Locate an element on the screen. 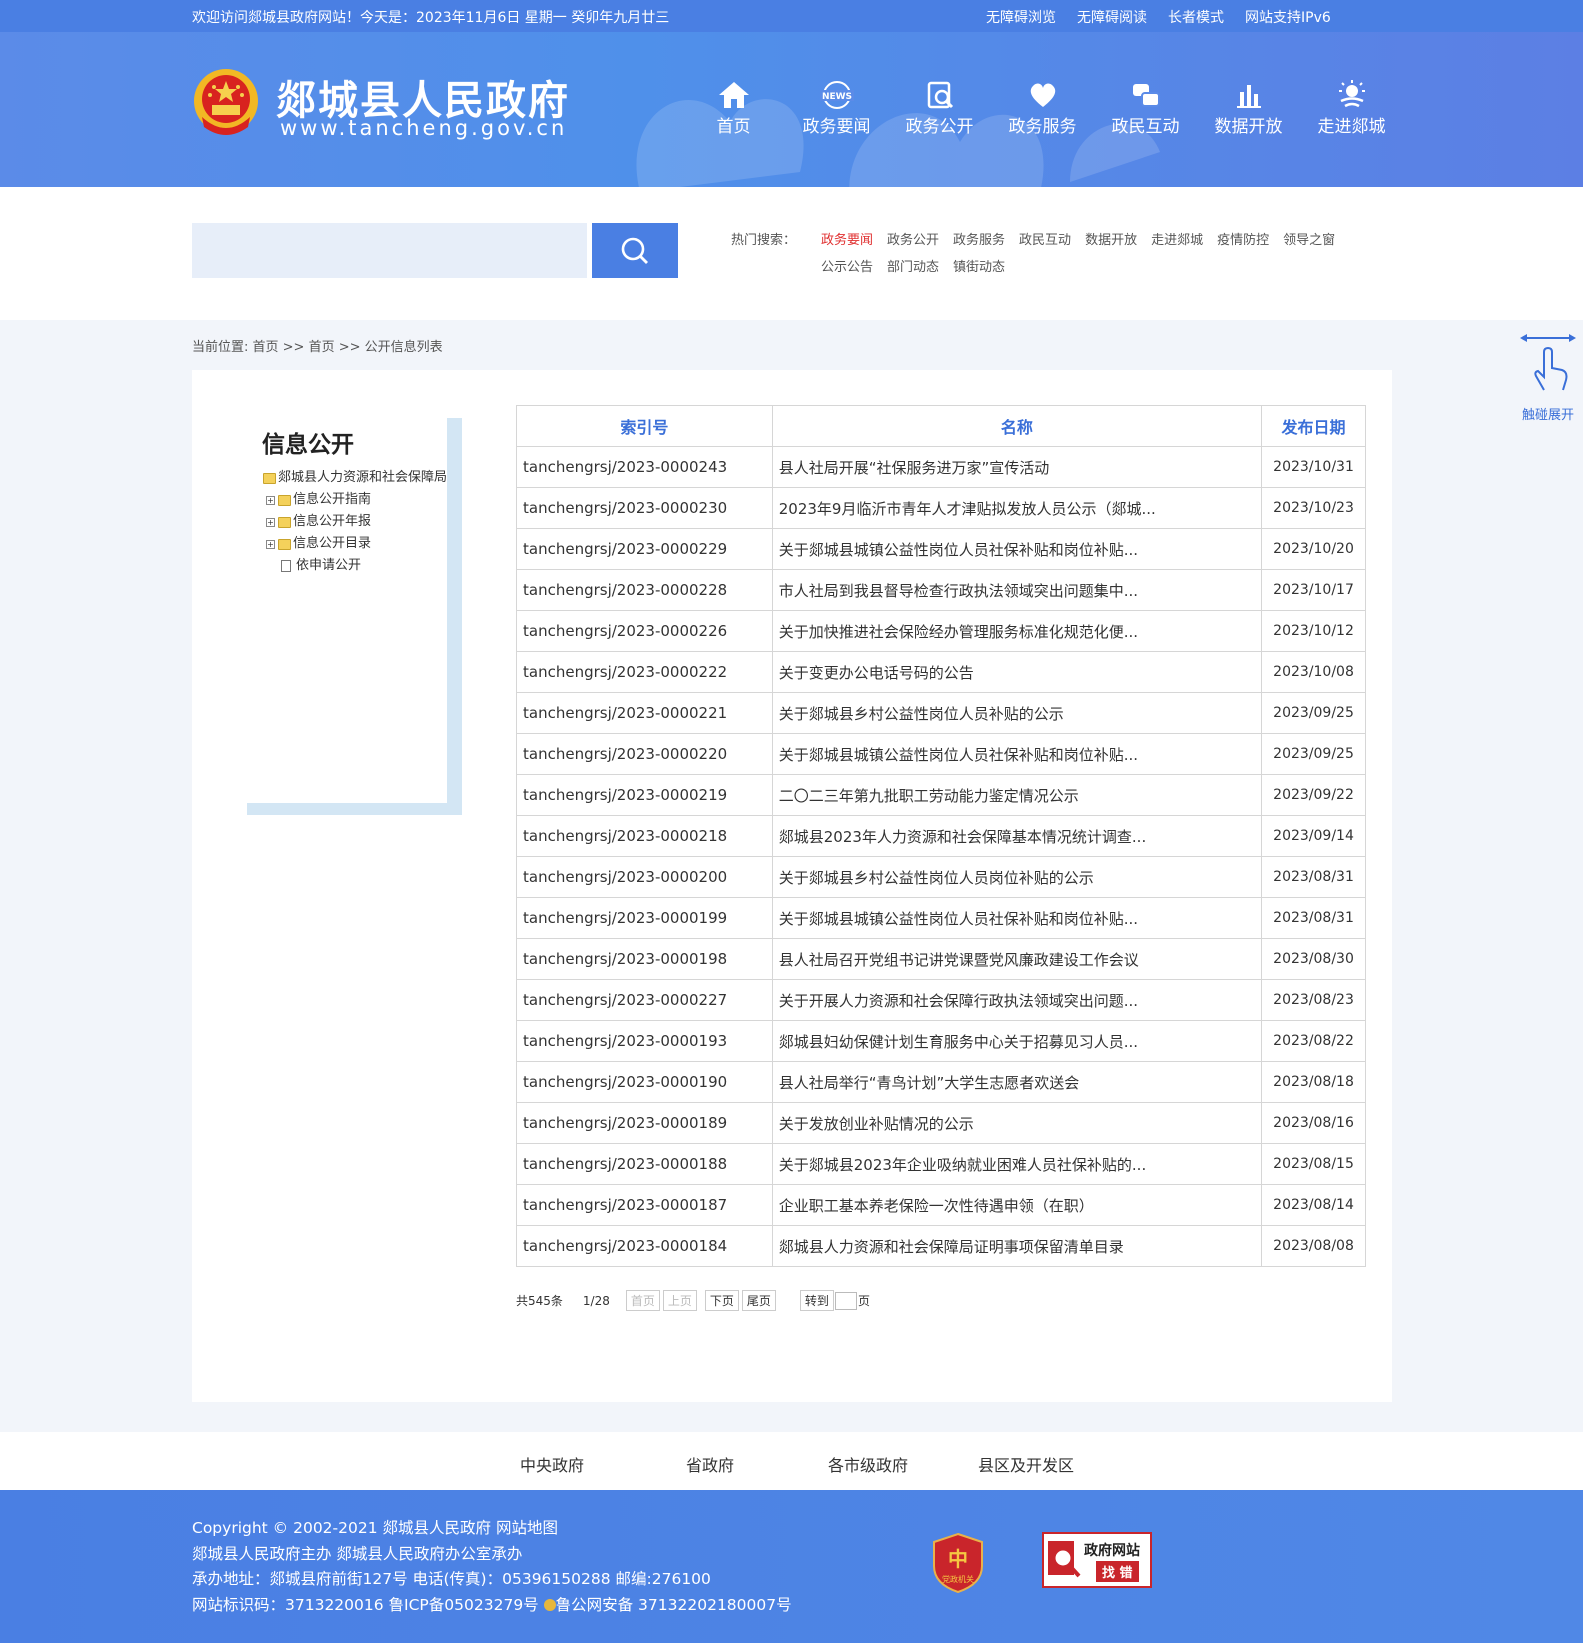  nav-gov-open: 政务公开 is located at coordinates (939, 106).